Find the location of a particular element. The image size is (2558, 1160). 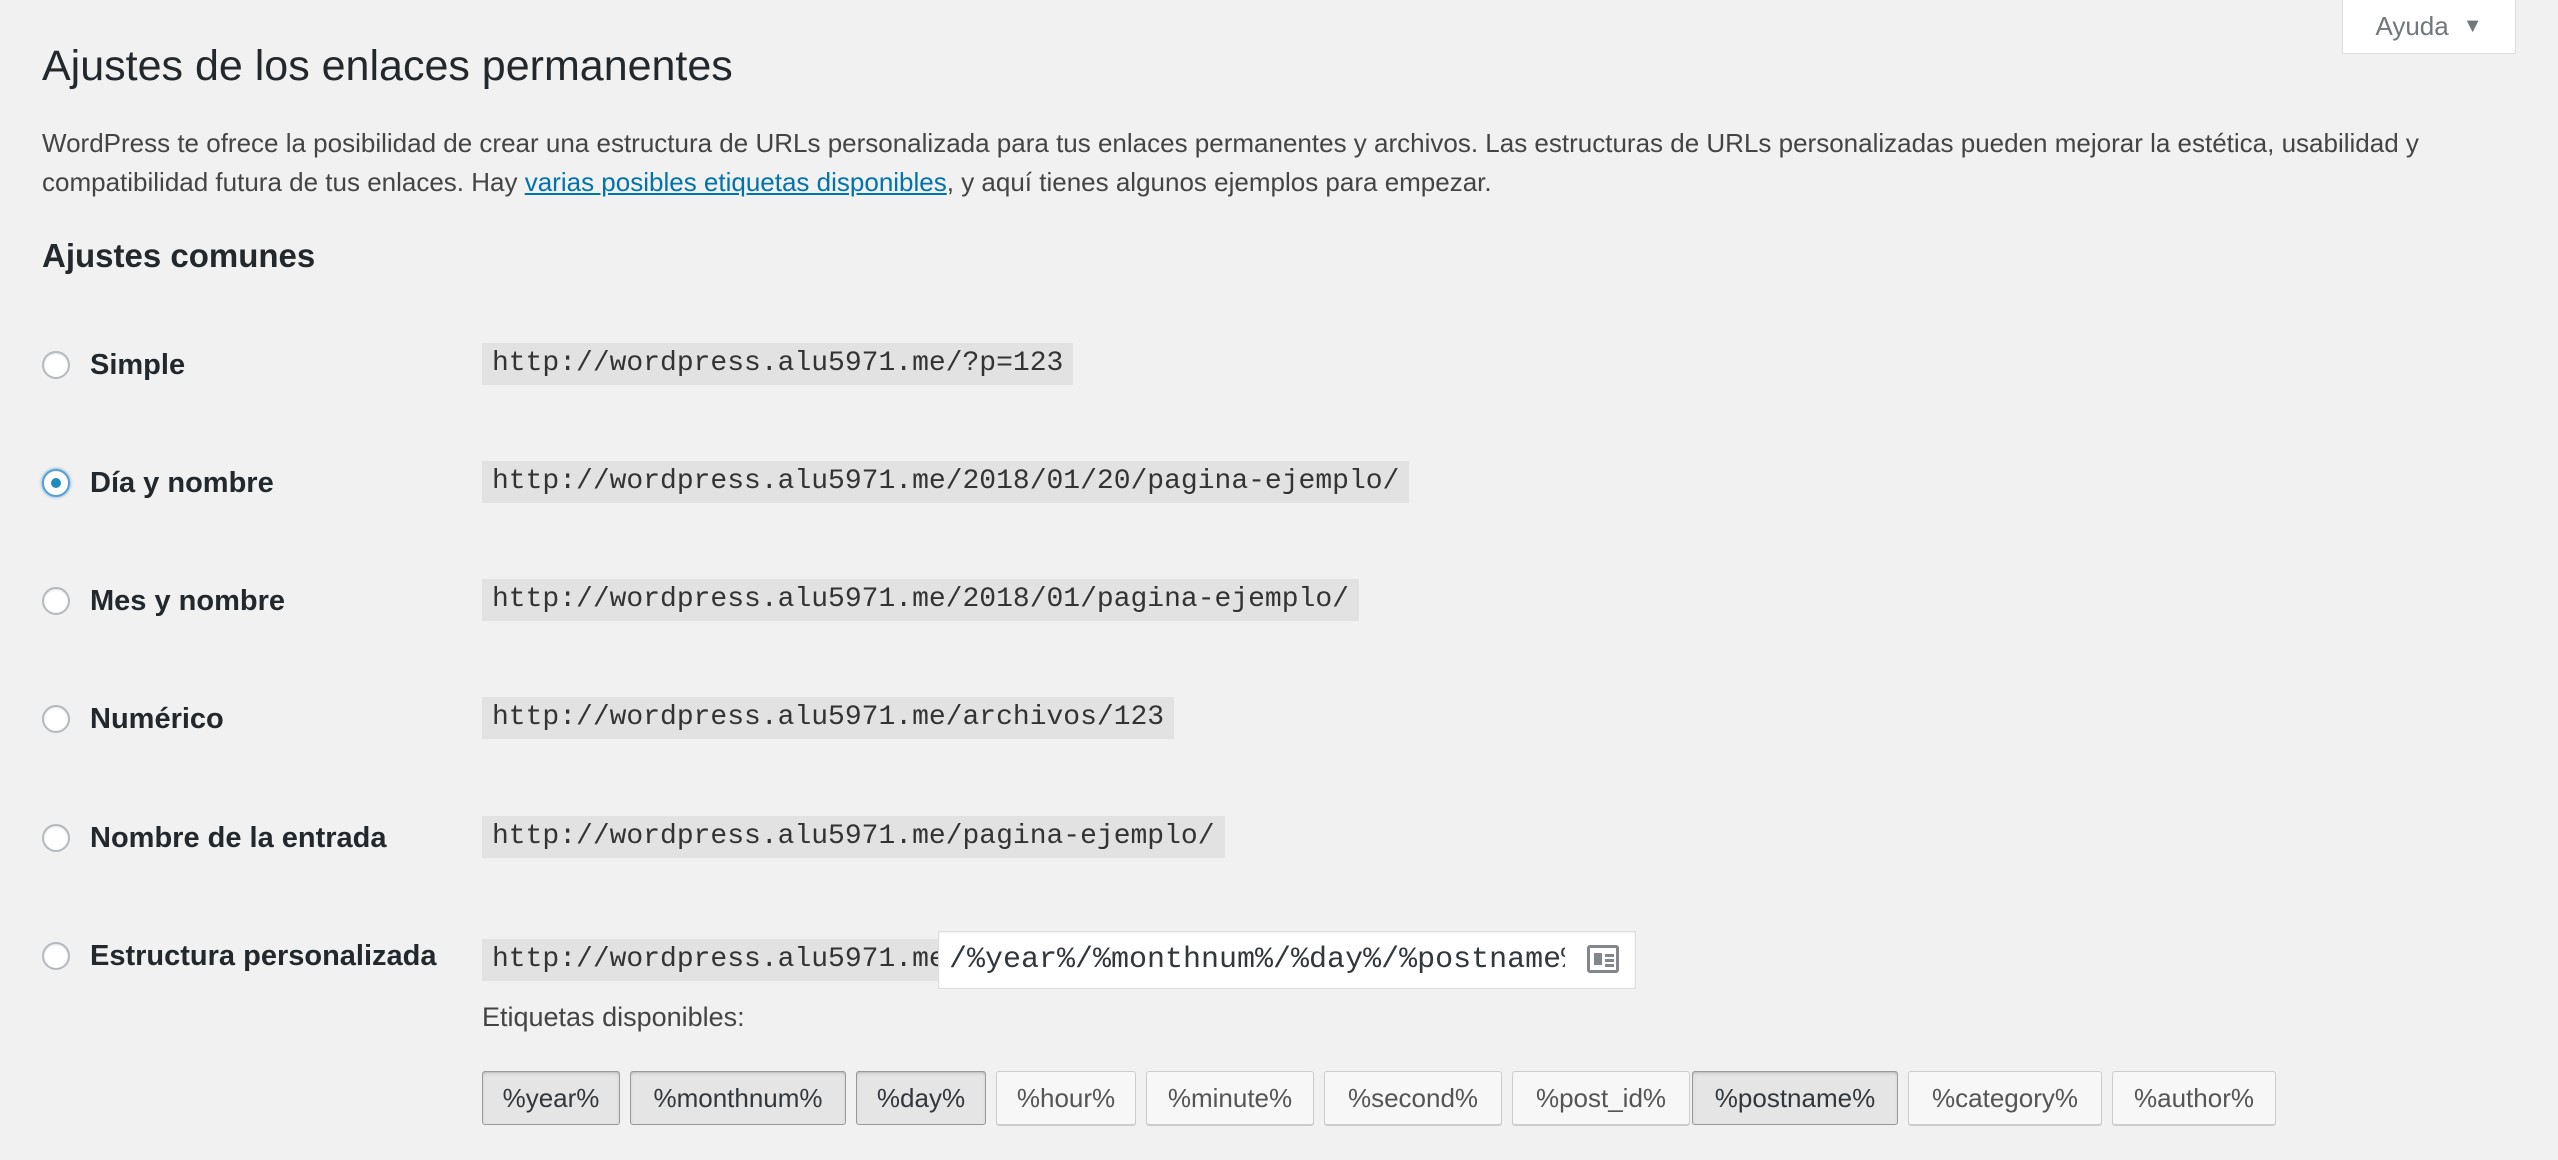

option-numeric: Numérico is located at coordinates (133, 719).